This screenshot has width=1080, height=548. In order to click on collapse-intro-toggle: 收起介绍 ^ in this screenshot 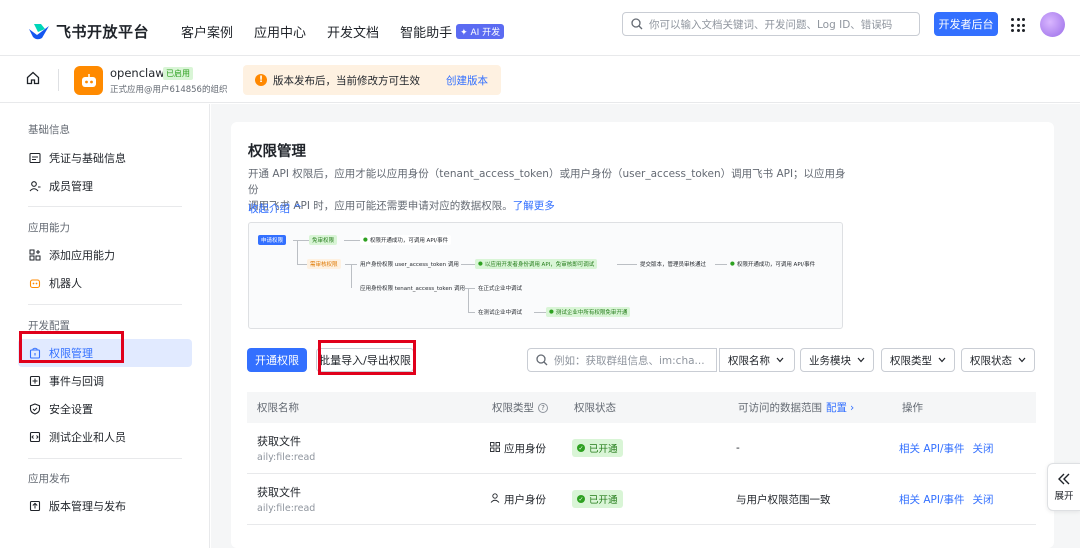, I will do `click(275, 208)`.